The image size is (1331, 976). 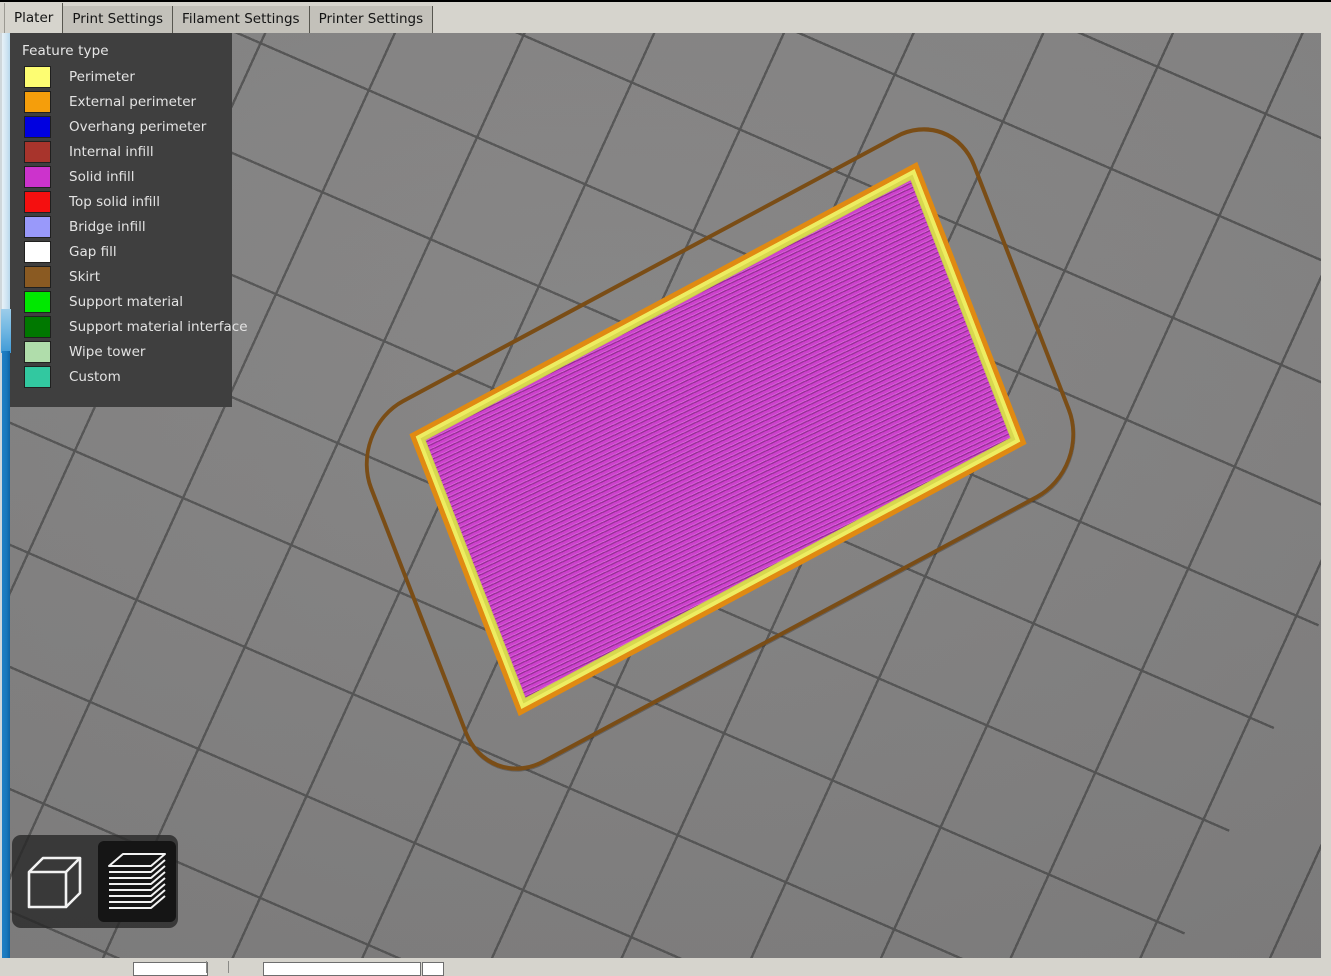 I want to click on legend-item-external-perimeter: External perimeter, so click(x=120, y=101).